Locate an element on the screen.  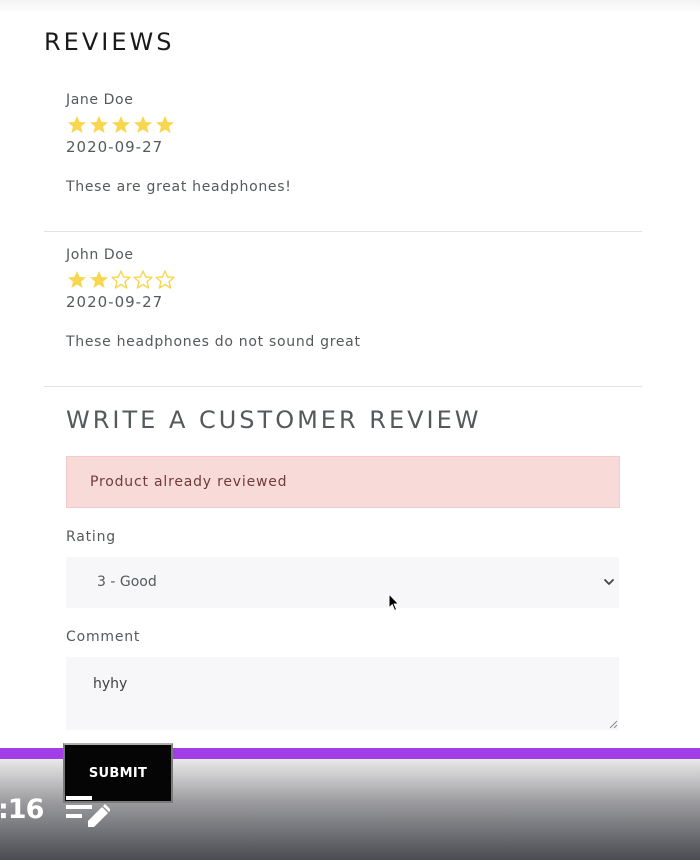
rating-label: Rating is located at coordinates (91, 537).